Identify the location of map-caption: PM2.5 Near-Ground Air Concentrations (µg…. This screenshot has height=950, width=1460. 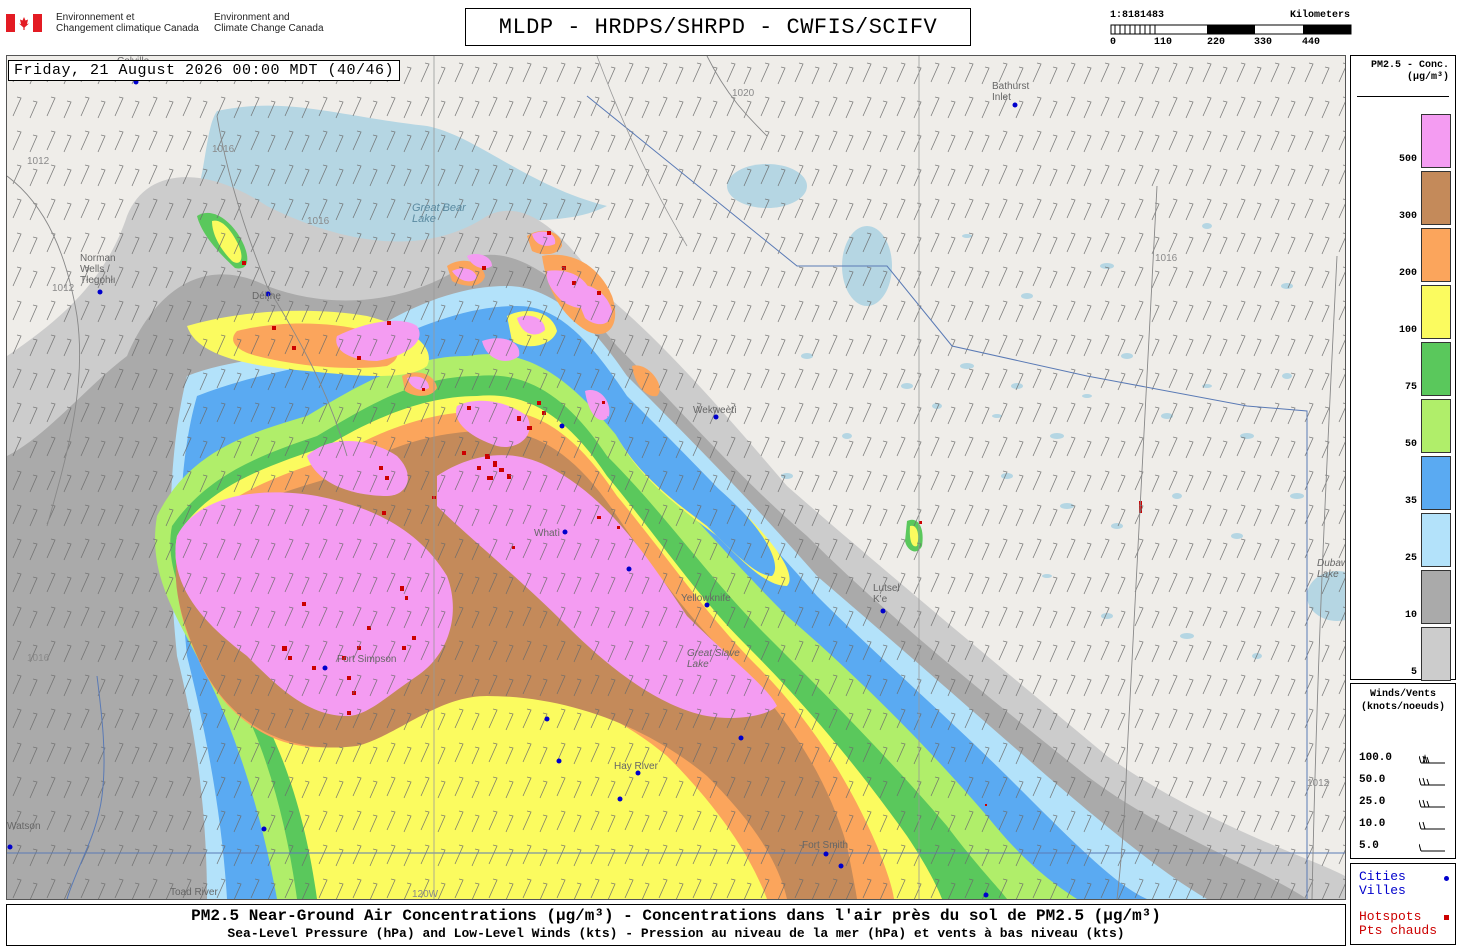
(676, 925).